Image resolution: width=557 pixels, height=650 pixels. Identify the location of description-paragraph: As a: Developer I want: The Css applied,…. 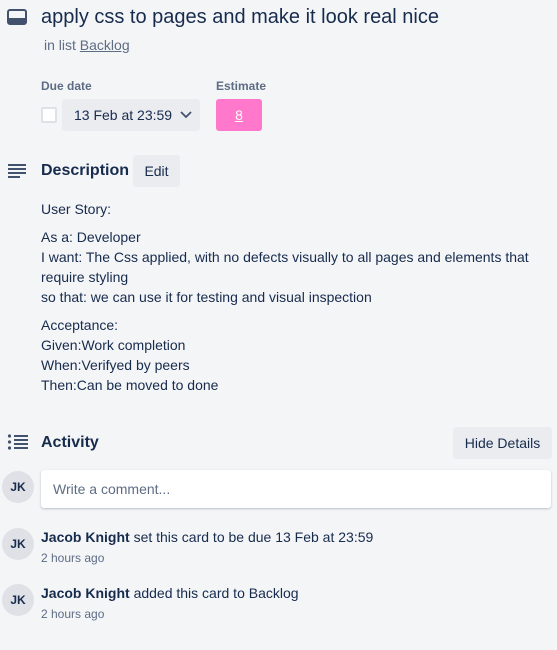
(291, 267).